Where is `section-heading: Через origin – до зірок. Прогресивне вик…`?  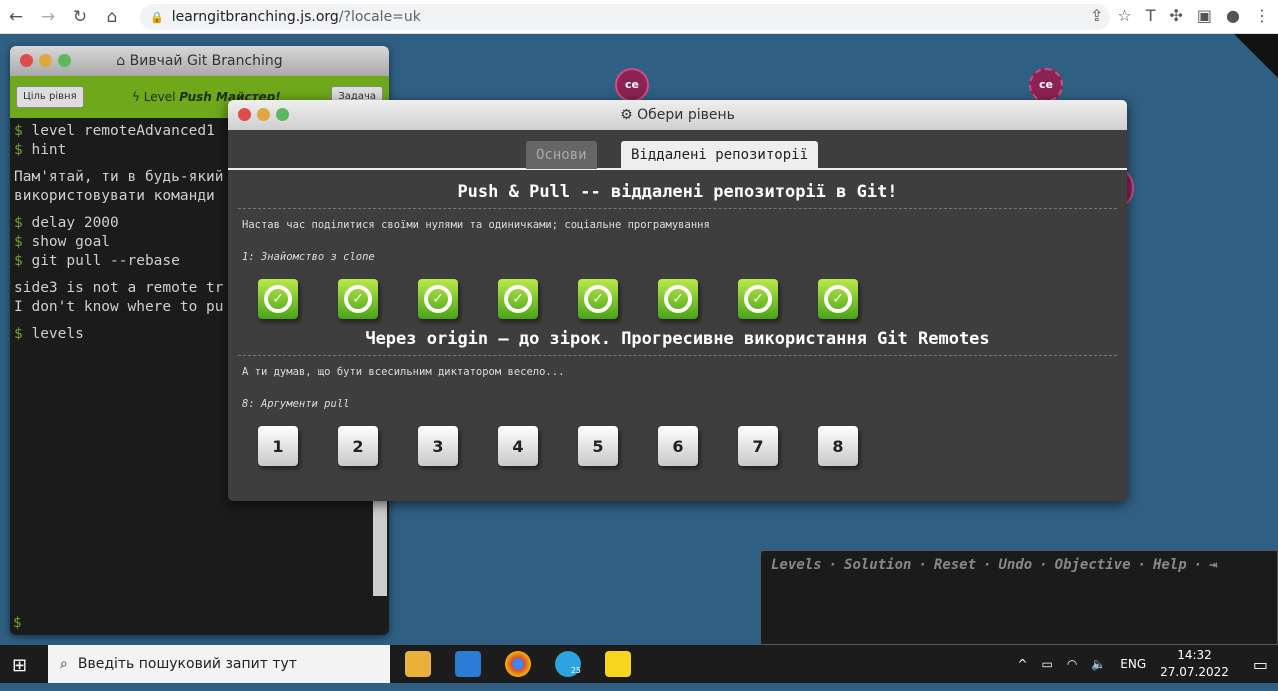 section-heading: Через origin – до зірок. Прогресивне вик… is located at coordinates (677, 339).